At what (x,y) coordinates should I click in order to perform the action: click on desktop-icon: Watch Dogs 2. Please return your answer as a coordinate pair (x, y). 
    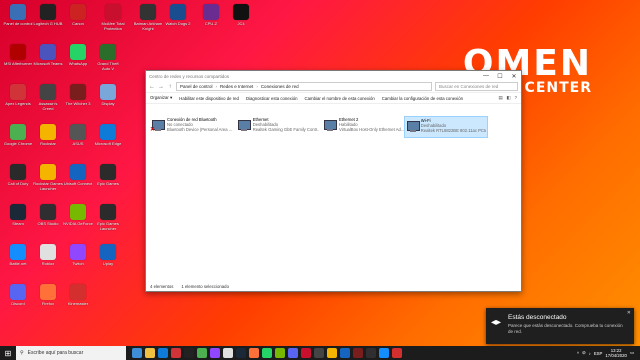
    Looking at the image, I should click on (178, 15).